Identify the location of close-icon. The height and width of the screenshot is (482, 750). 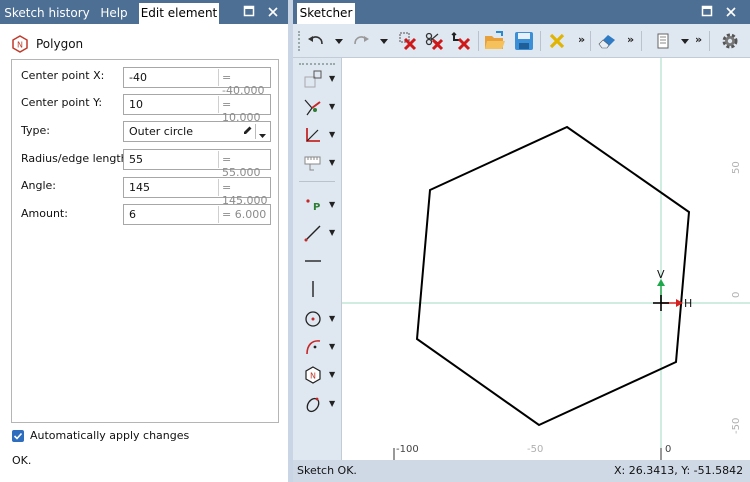
(731, 12).